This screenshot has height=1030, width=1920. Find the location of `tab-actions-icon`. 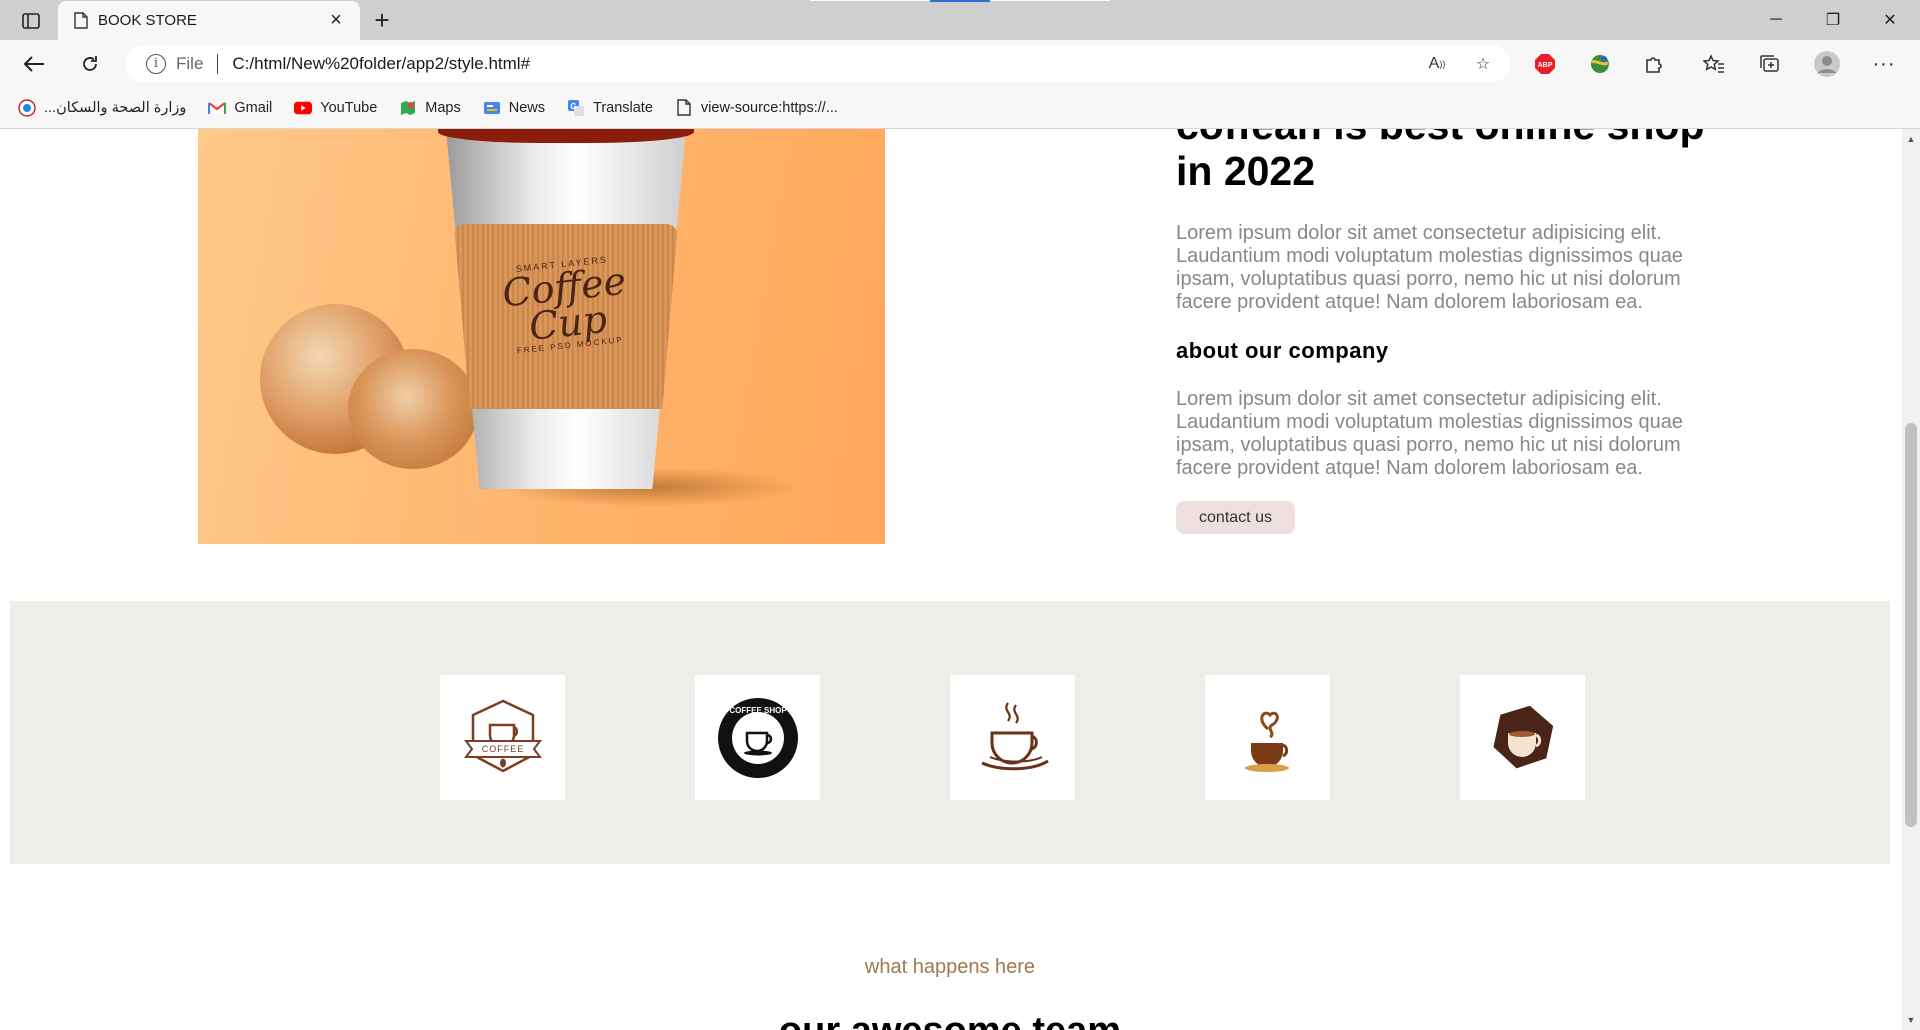

tab-actions-icon is located at coordinates (31, 21).